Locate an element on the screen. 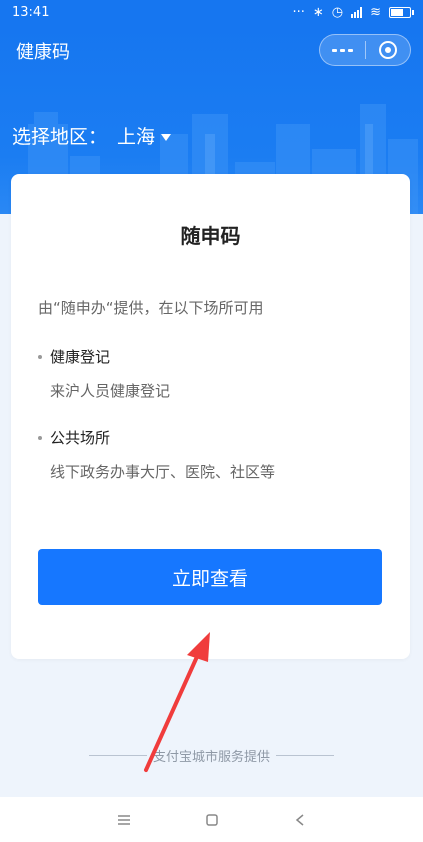 Image resolution: width=423 pixels, height=842 pixels. system-nav-bar is located at coordinates (211, 819).